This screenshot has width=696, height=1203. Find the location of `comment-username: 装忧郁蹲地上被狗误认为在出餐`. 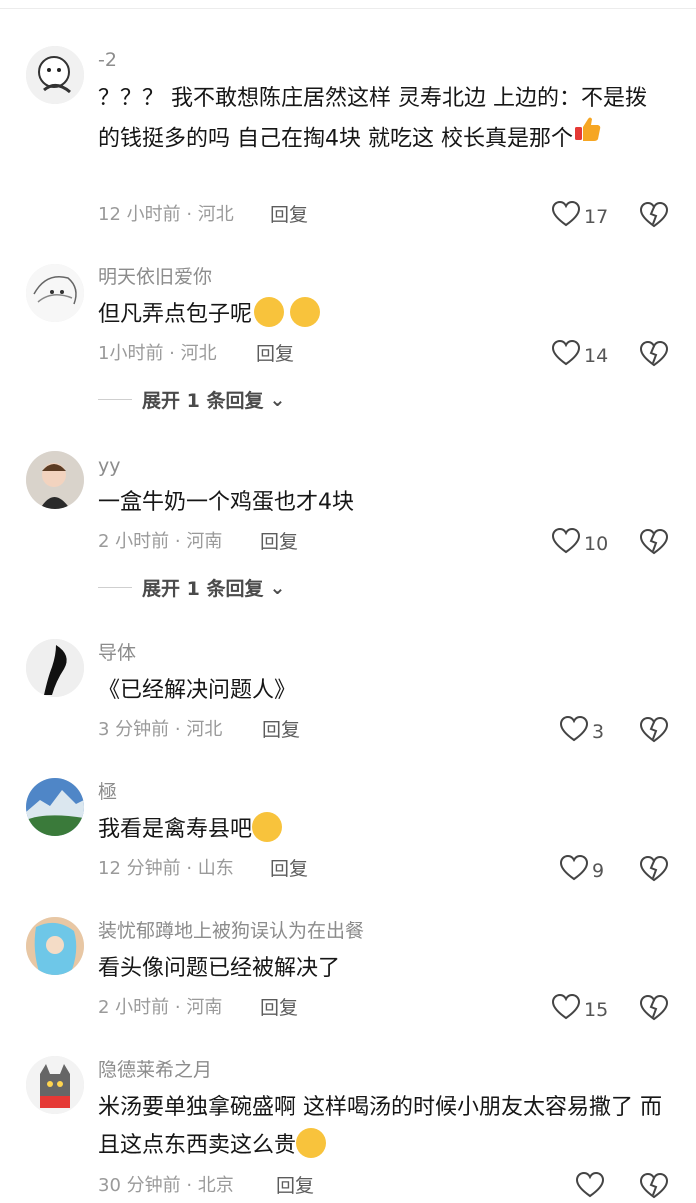

comment-username: 装忧郁蹲地上被狗误认为在出餐 is located at coordinates (231, 931).